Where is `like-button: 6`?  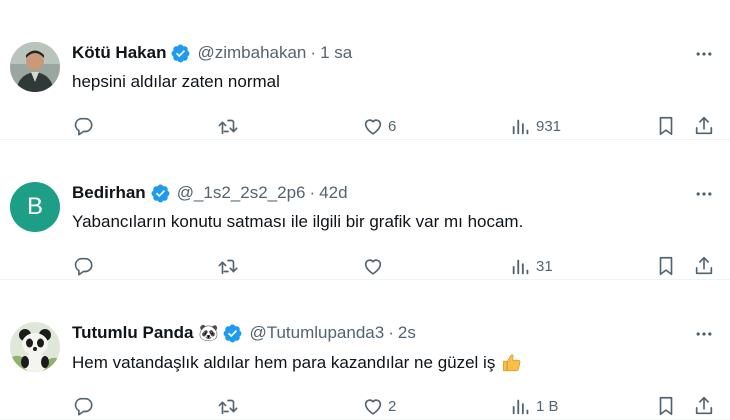 like-button: 6 is located at coordinates (379, 126).